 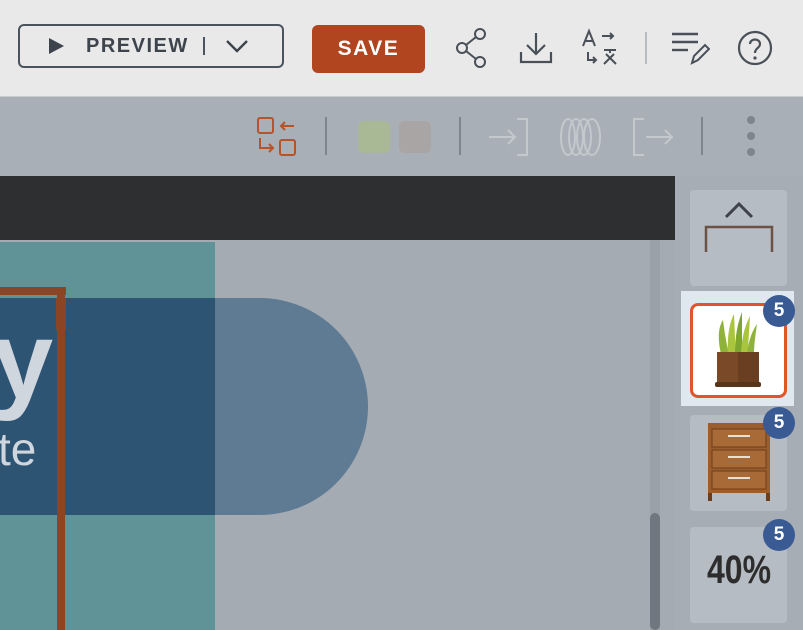 What do you see at coordinates (738, 238) in the screenshot?
I see `frame-thumb` at bounding box center [738, 238].